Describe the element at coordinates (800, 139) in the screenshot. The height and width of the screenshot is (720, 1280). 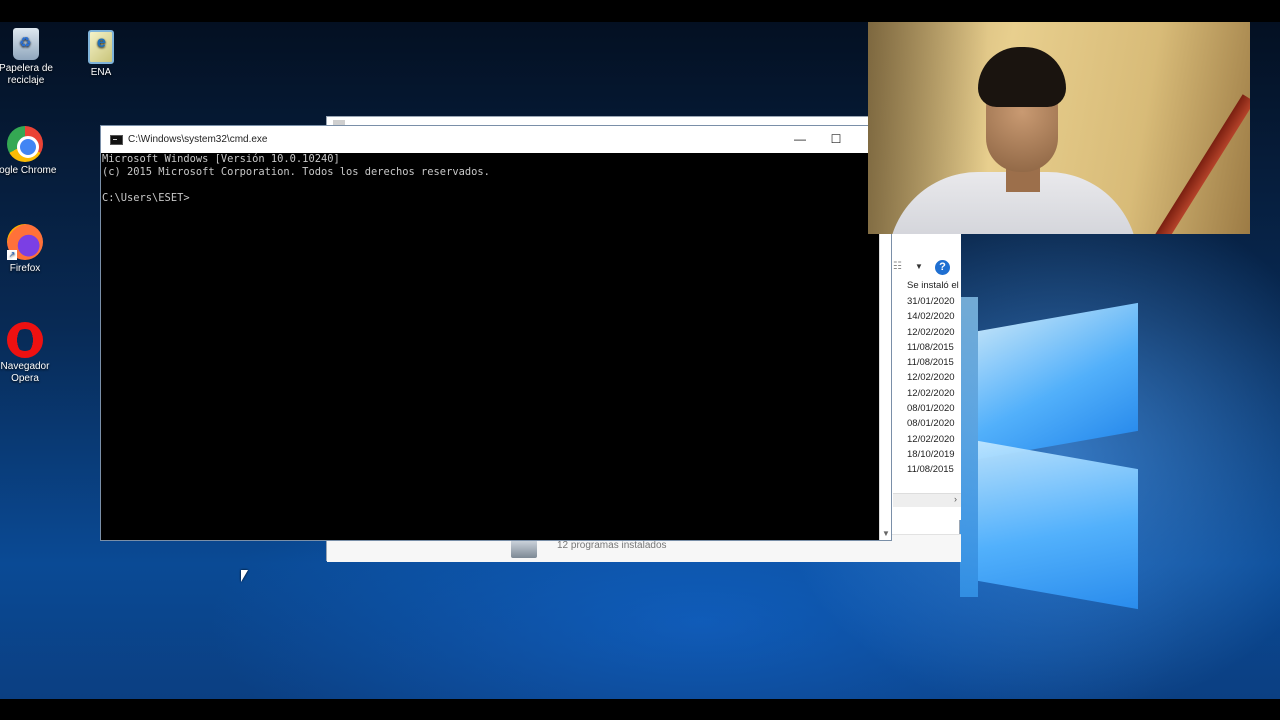
I see `minimize-button: —` at that location.